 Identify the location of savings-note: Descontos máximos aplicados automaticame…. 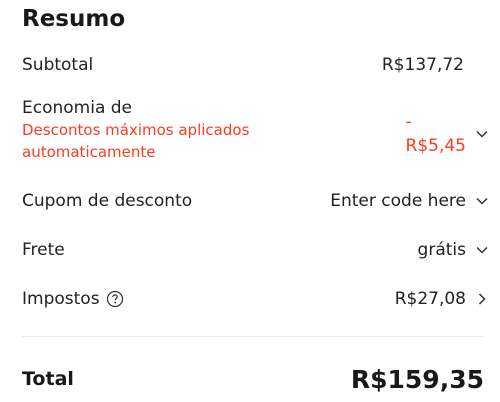
(136, 141).